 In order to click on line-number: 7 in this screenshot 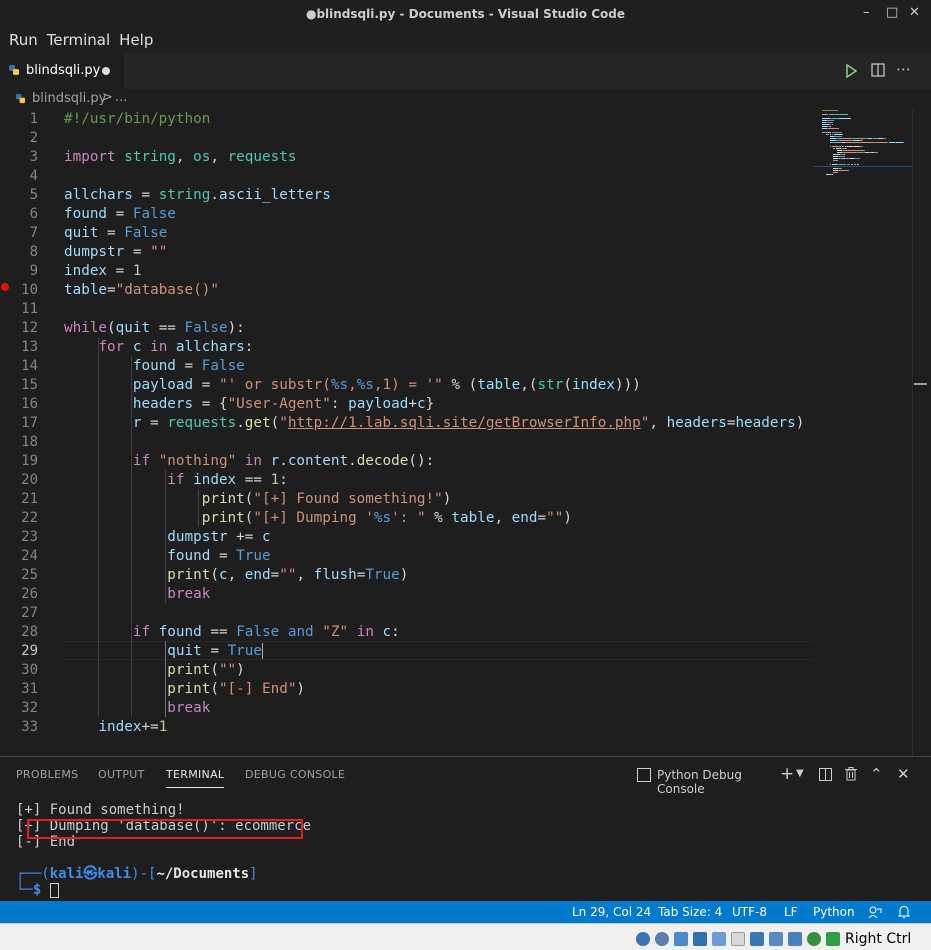, I will do `click(19, 233)`.